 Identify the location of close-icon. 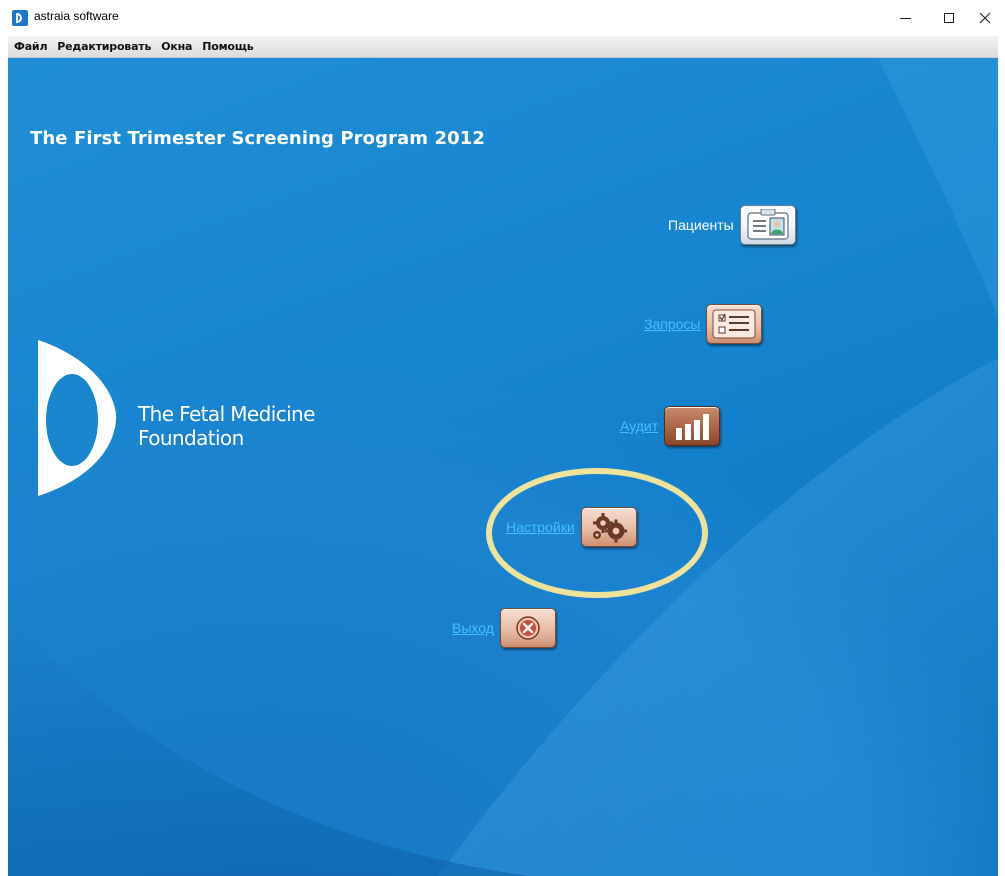
(985, 18).